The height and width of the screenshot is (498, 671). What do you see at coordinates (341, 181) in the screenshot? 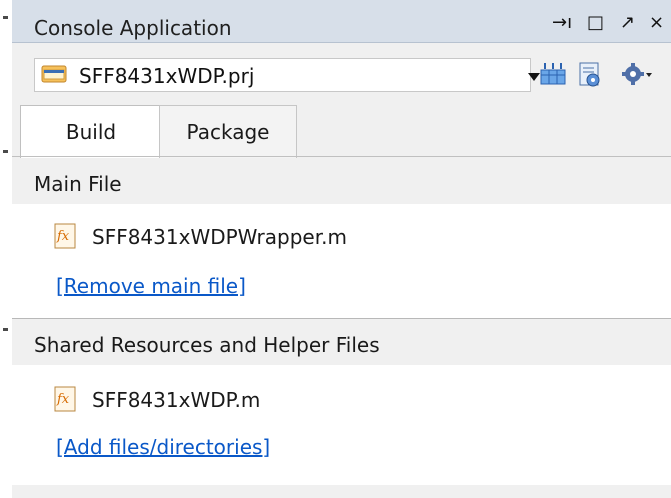
I see `main-file-header: Main File` at bounding box center [341, 181].